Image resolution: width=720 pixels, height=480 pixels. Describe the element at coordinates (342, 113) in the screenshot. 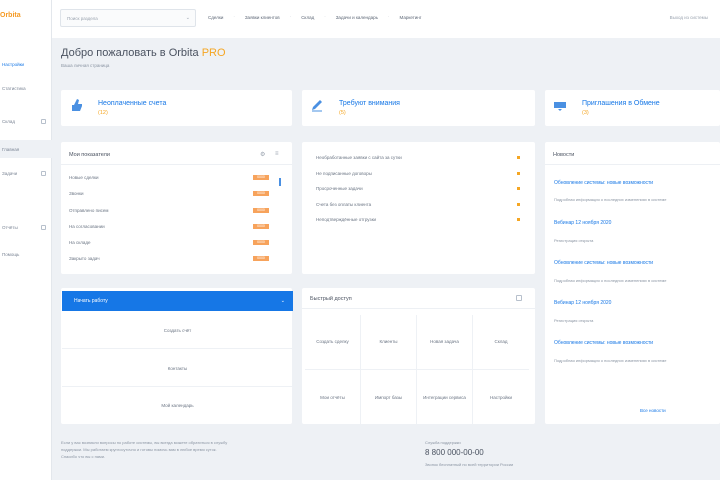

I see `stat-value: (5)` at that location.